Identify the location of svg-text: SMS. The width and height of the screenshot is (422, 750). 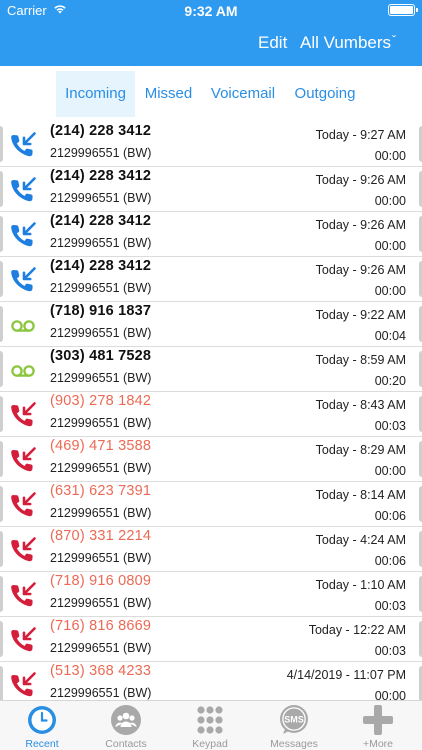
(294, 720).